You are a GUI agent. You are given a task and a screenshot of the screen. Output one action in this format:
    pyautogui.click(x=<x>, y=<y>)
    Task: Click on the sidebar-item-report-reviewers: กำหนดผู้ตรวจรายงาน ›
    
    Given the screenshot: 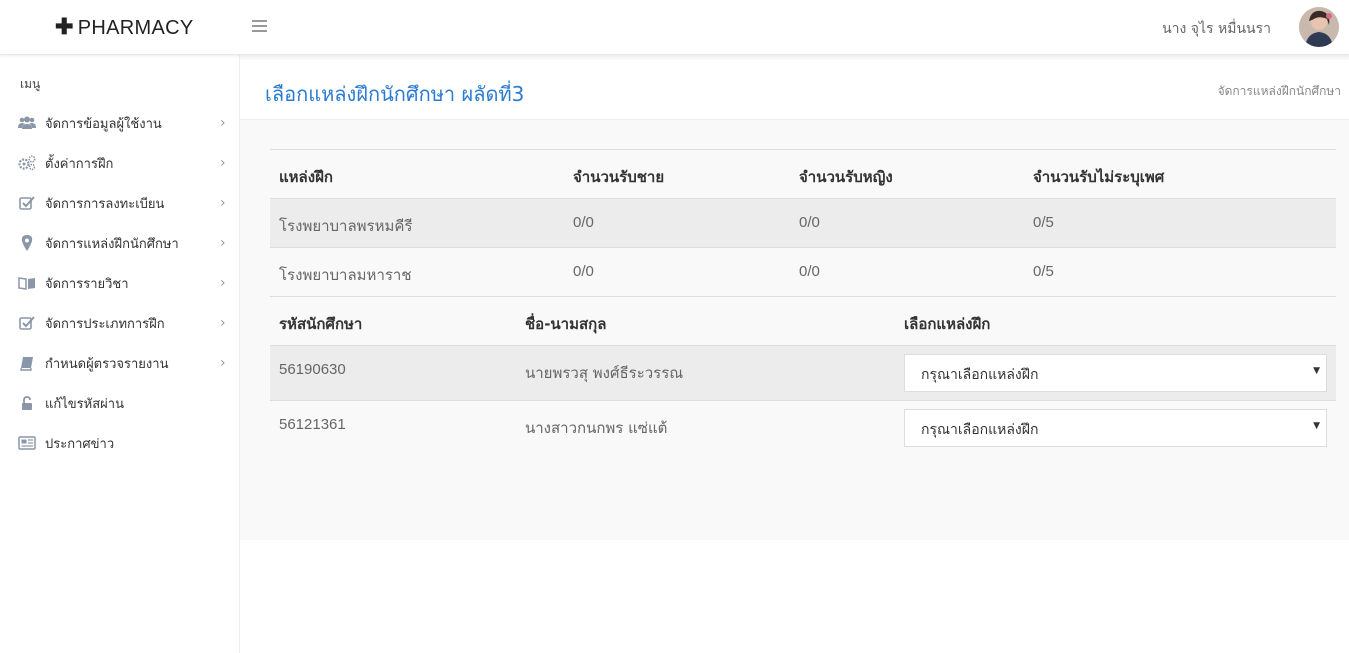 What is the action you would take?
    pyautogui.click(x=120, y=363)
    